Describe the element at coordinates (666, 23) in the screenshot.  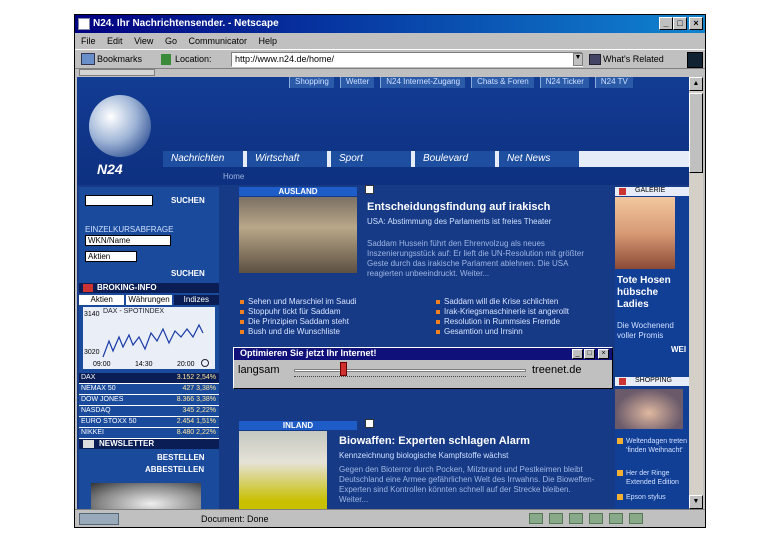
I see `minimize-button: _` at that location.